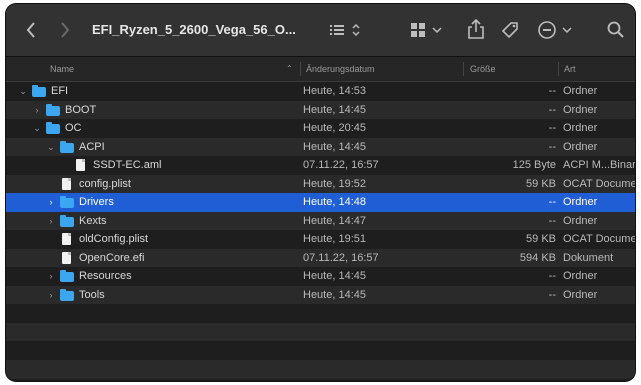  Describe the element at coordinates (570, 69) in the screenshot. I see `column-kind-header: Art` at that location.